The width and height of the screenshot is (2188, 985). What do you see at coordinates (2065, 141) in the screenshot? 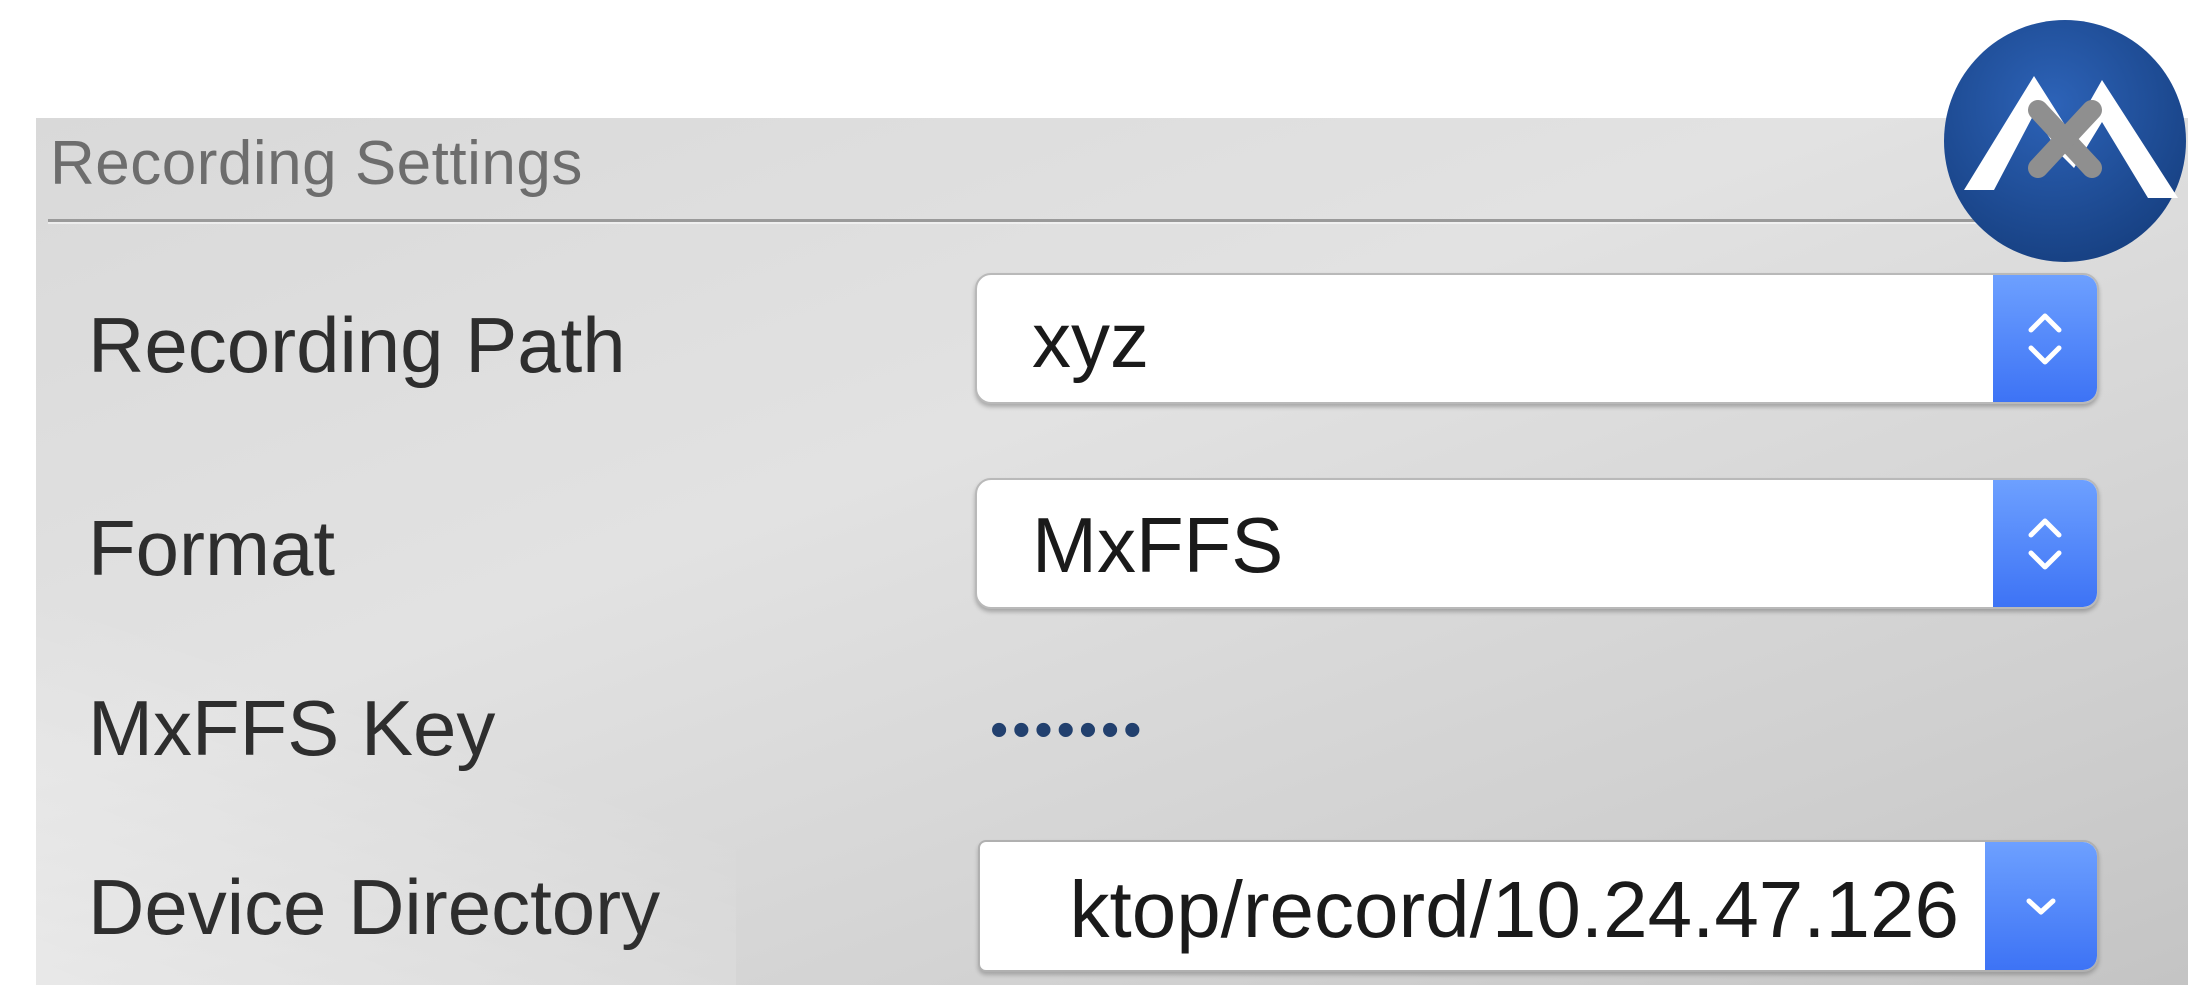
I see `mobotix-logo-icon` at bounding box center [2065, 141].